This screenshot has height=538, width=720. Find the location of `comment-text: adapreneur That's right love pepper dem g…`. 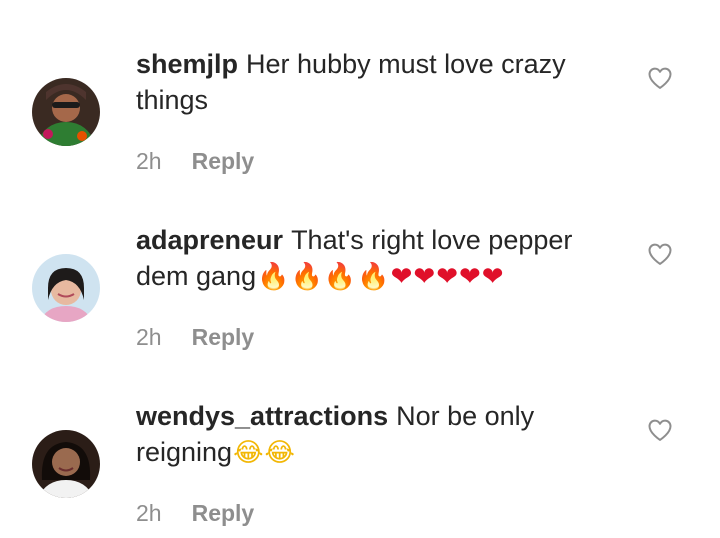

comment-text: adapreneur That's right love pepper dem g… is located at coordinates (371, 258).